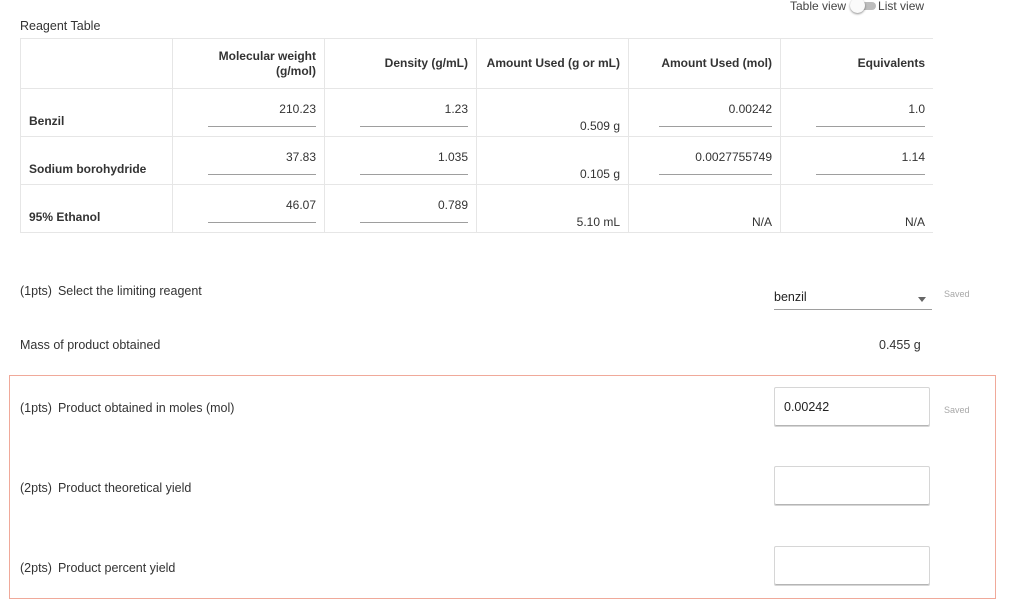 The width and height of the screenshot is (1024, 615). What do you see at coordinates (96, 112) in the screenshot?
I see `reagent-name: Benzil` at bounding box center [96, 112].